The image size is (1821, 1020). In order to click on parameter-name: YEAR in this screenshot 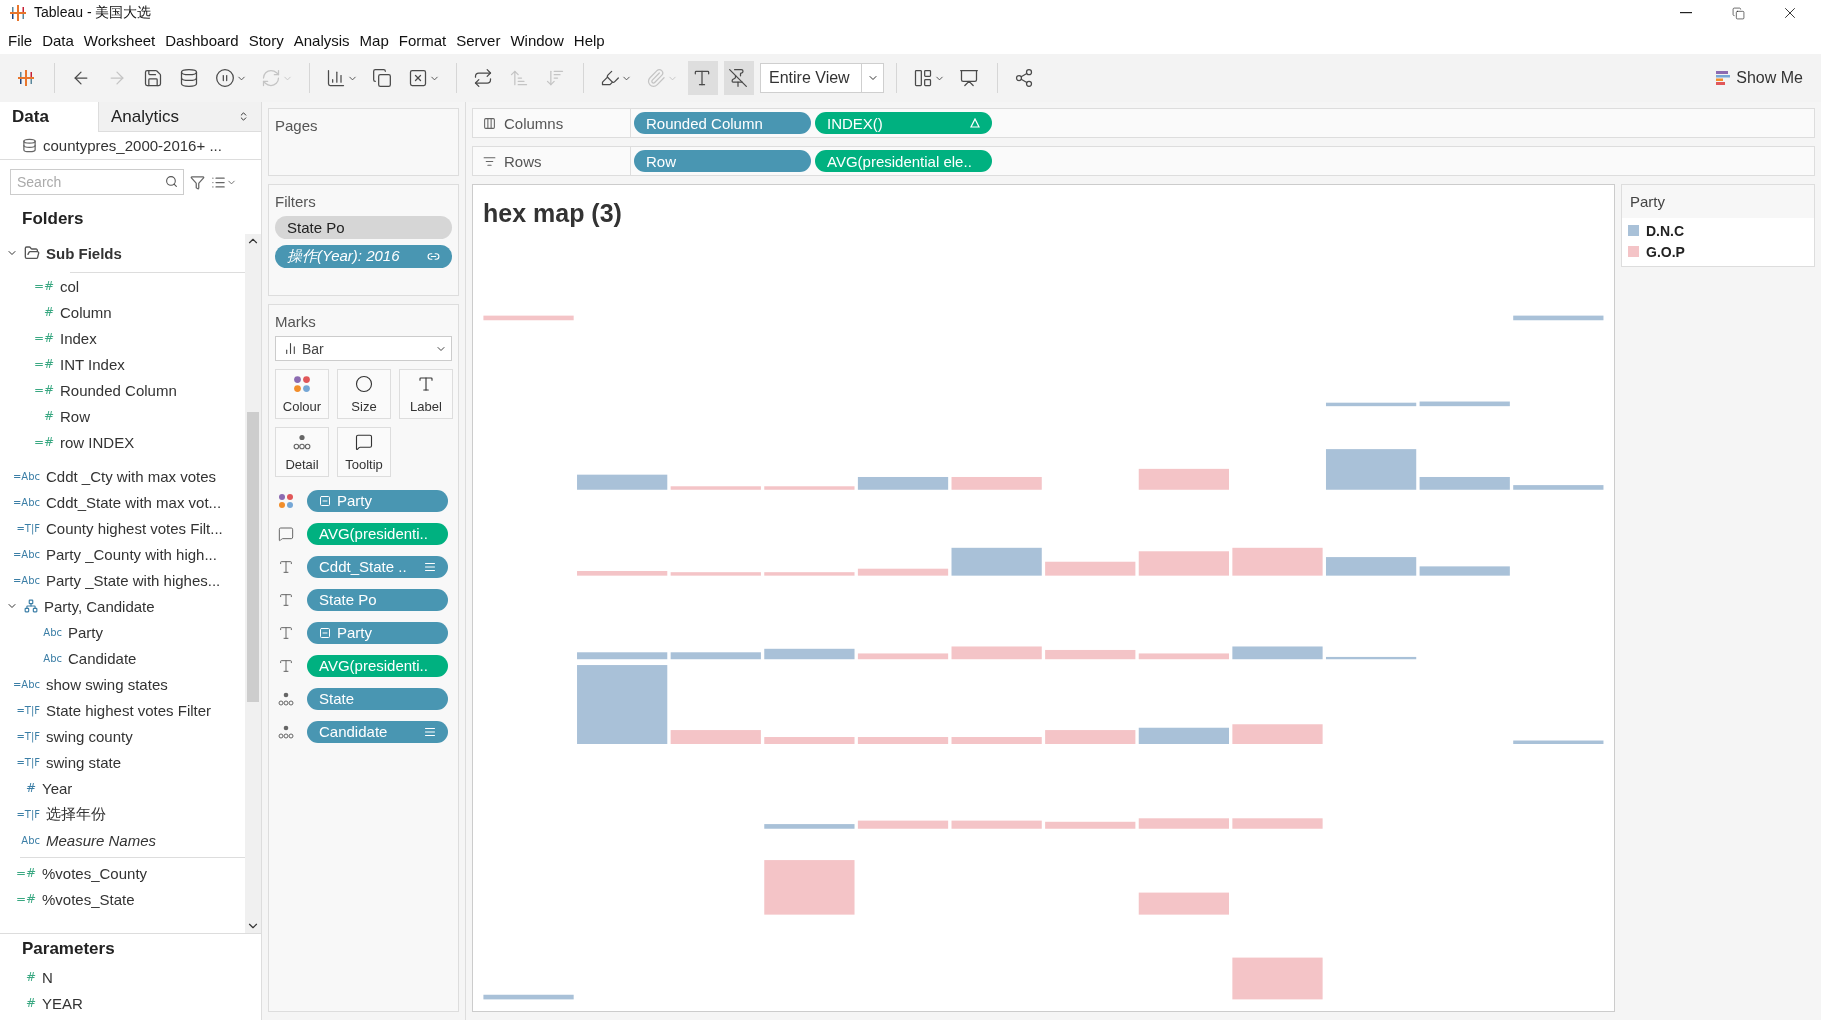, I will do `click(62, 1003)`.